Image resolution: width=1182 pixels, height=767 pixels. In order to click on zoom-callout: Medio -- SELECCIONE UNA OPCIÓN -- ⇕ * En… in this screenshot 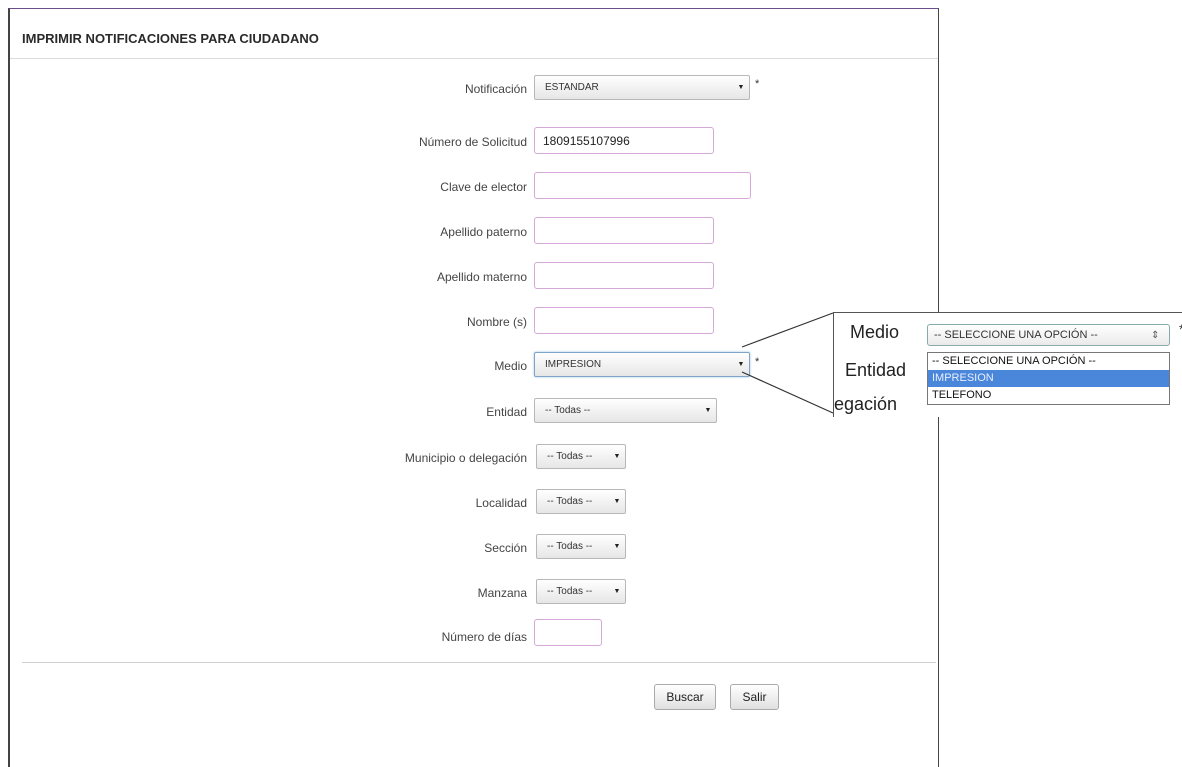, I will do `click(1007, 364)`.